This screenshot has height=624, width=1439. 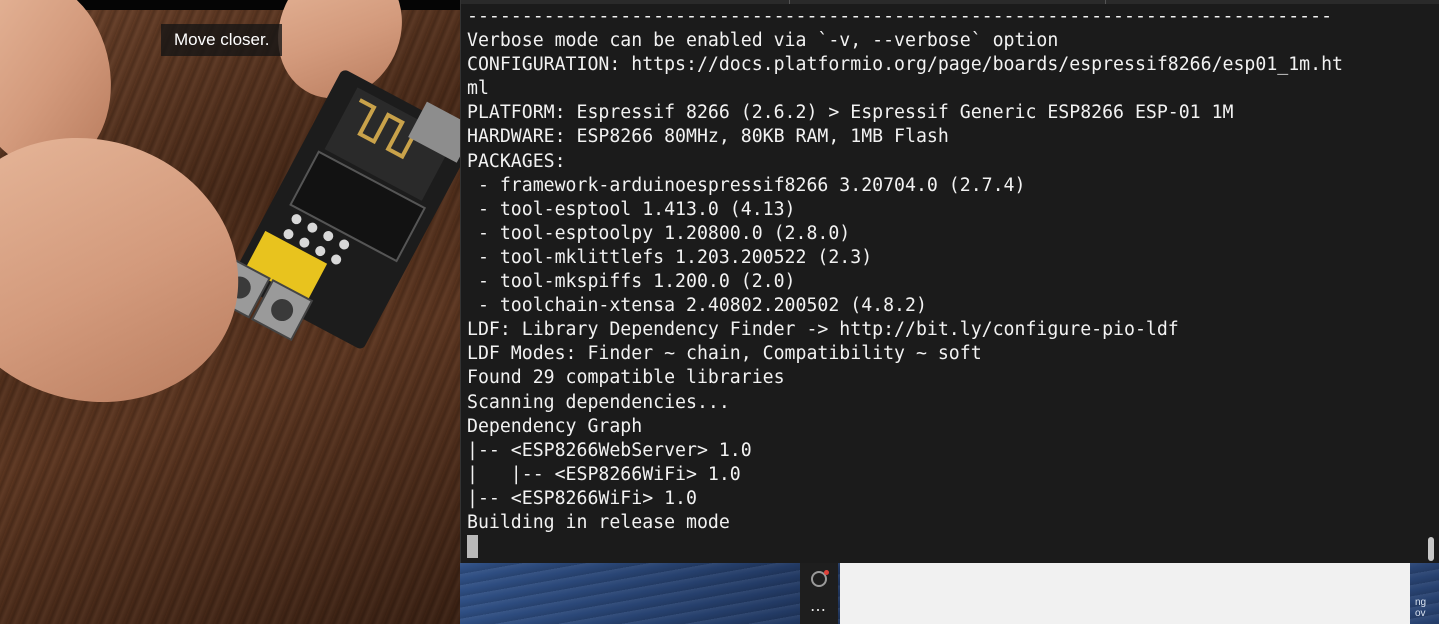 What do you see at coordinates (670, 257) in the screenshot?
I see `terminal-line: - tool-mklittlefs 1.203.200522 (2.3)` at bounding box center [670, 257].